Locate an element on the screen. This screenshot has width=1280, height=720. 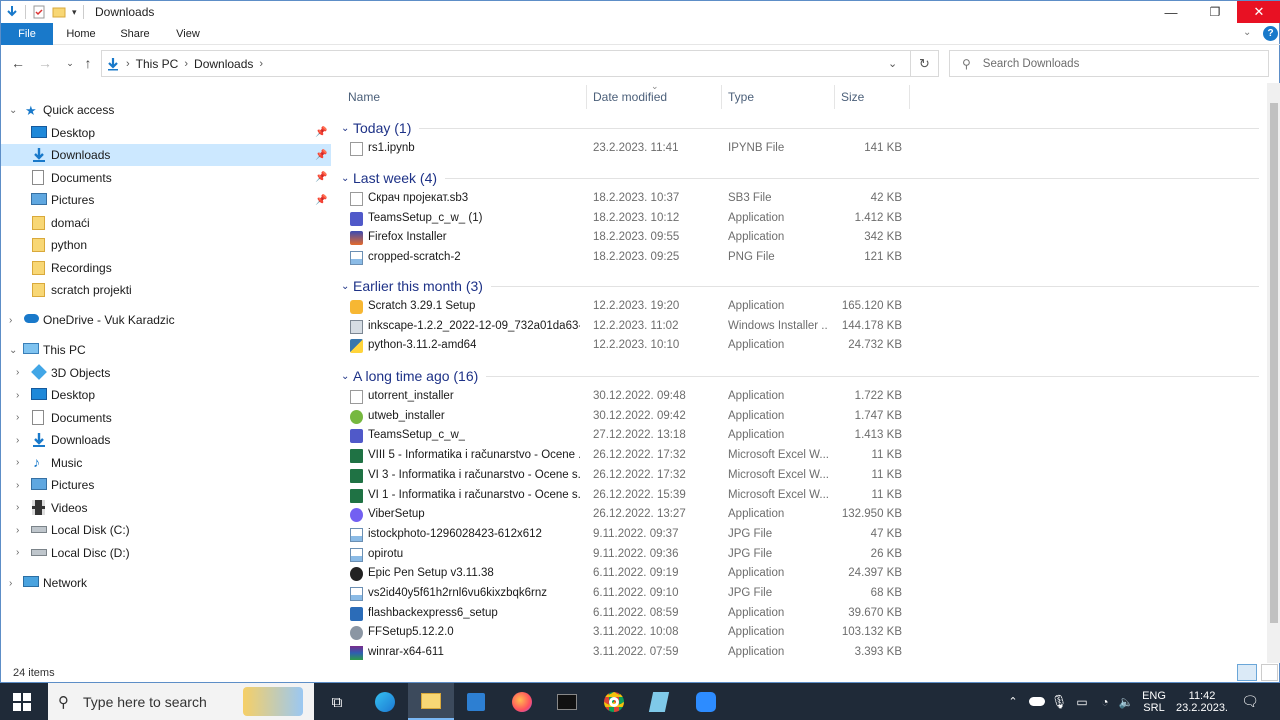
firefox-icon is located at coordinates (522, 702).